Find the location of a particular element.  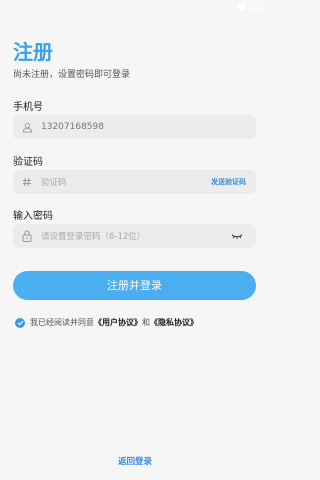

status-icons is located at coordinates (250, 6).